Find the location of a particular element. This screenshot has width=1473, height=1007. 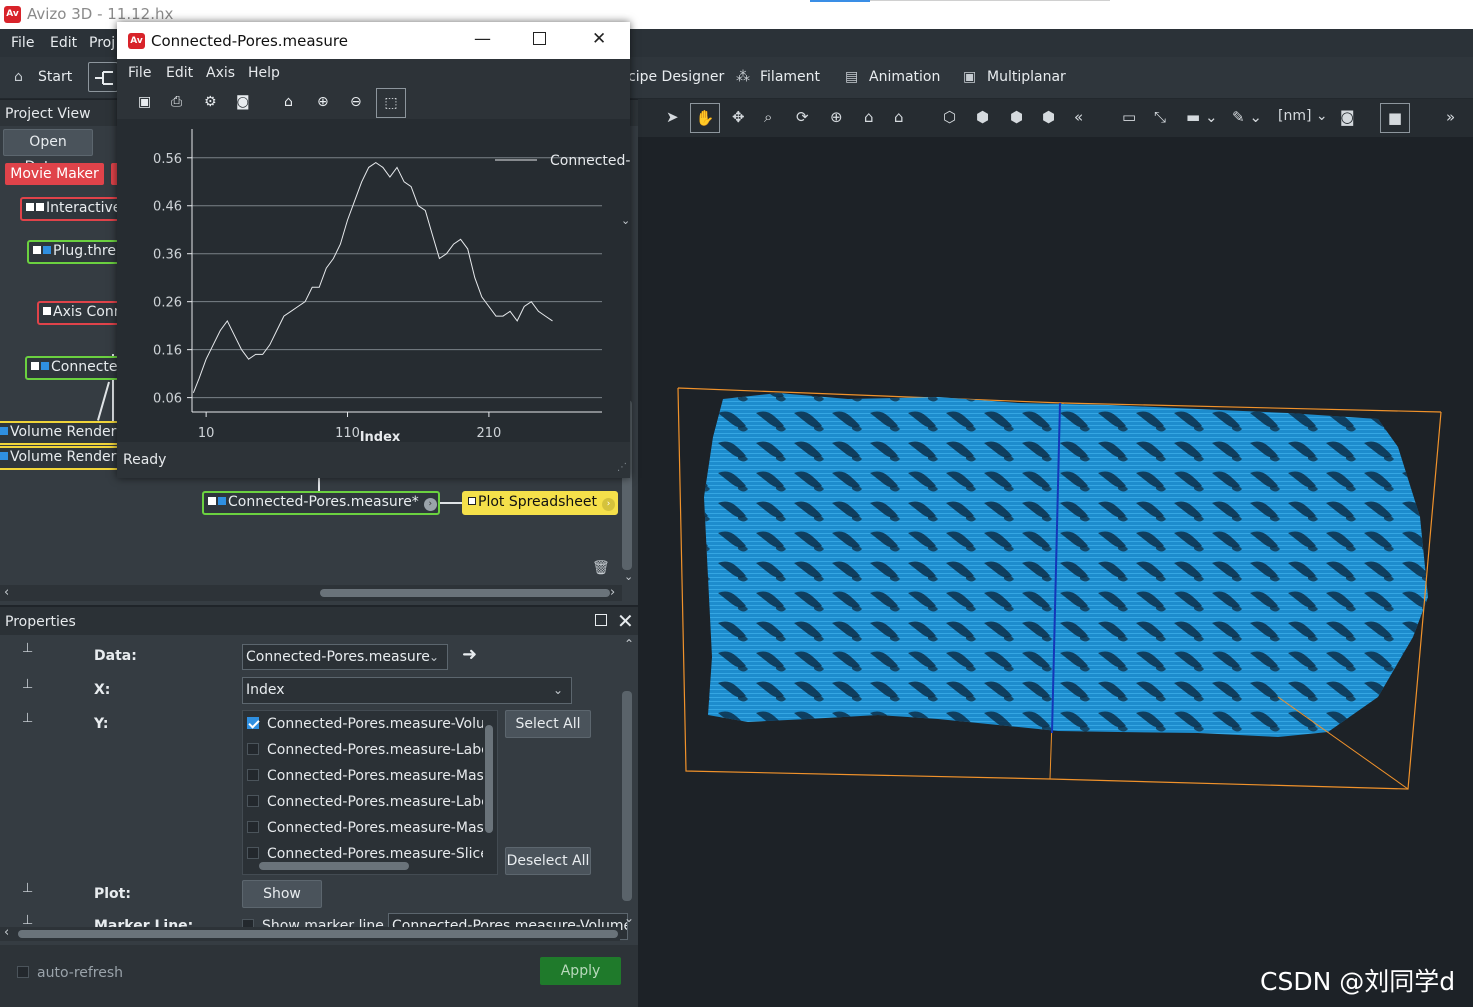

menu-edit: Edit is located at coordinates (63, 43).